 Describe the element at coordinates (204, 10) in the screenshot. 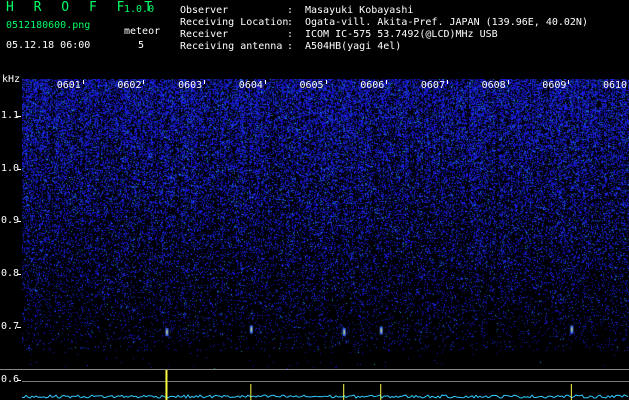

I see `observer-label: Observer` at that location.